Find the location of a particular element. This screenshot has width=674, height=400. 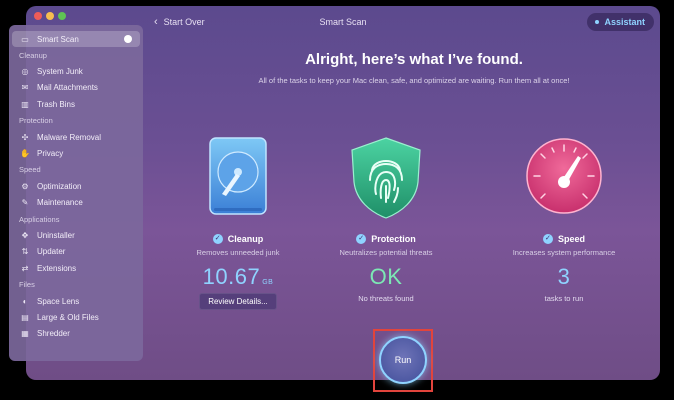

smart-scan-icon: ▭ is located at coordinates (25, 39).